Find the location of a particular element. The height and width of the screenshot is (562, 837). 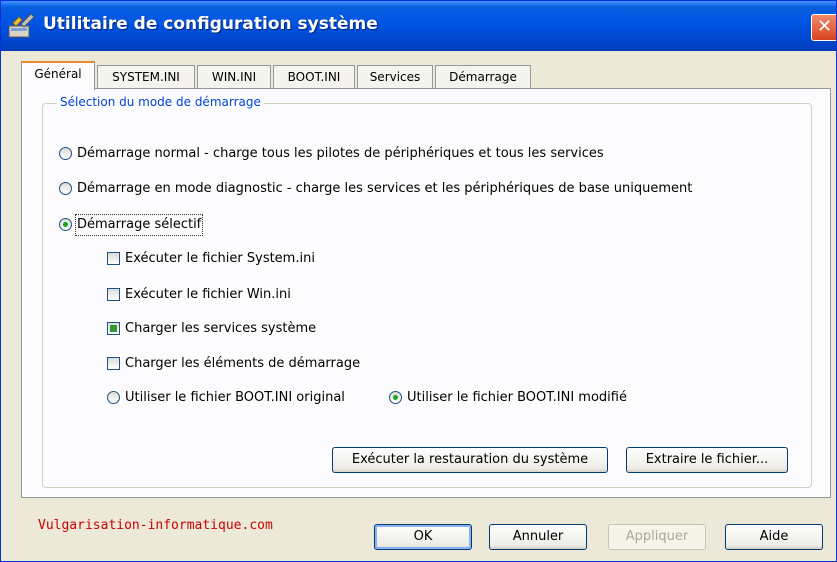

checkbox-win-ini-label: Exécuter le fichier Win.ini is located at coordinates (208, 294).